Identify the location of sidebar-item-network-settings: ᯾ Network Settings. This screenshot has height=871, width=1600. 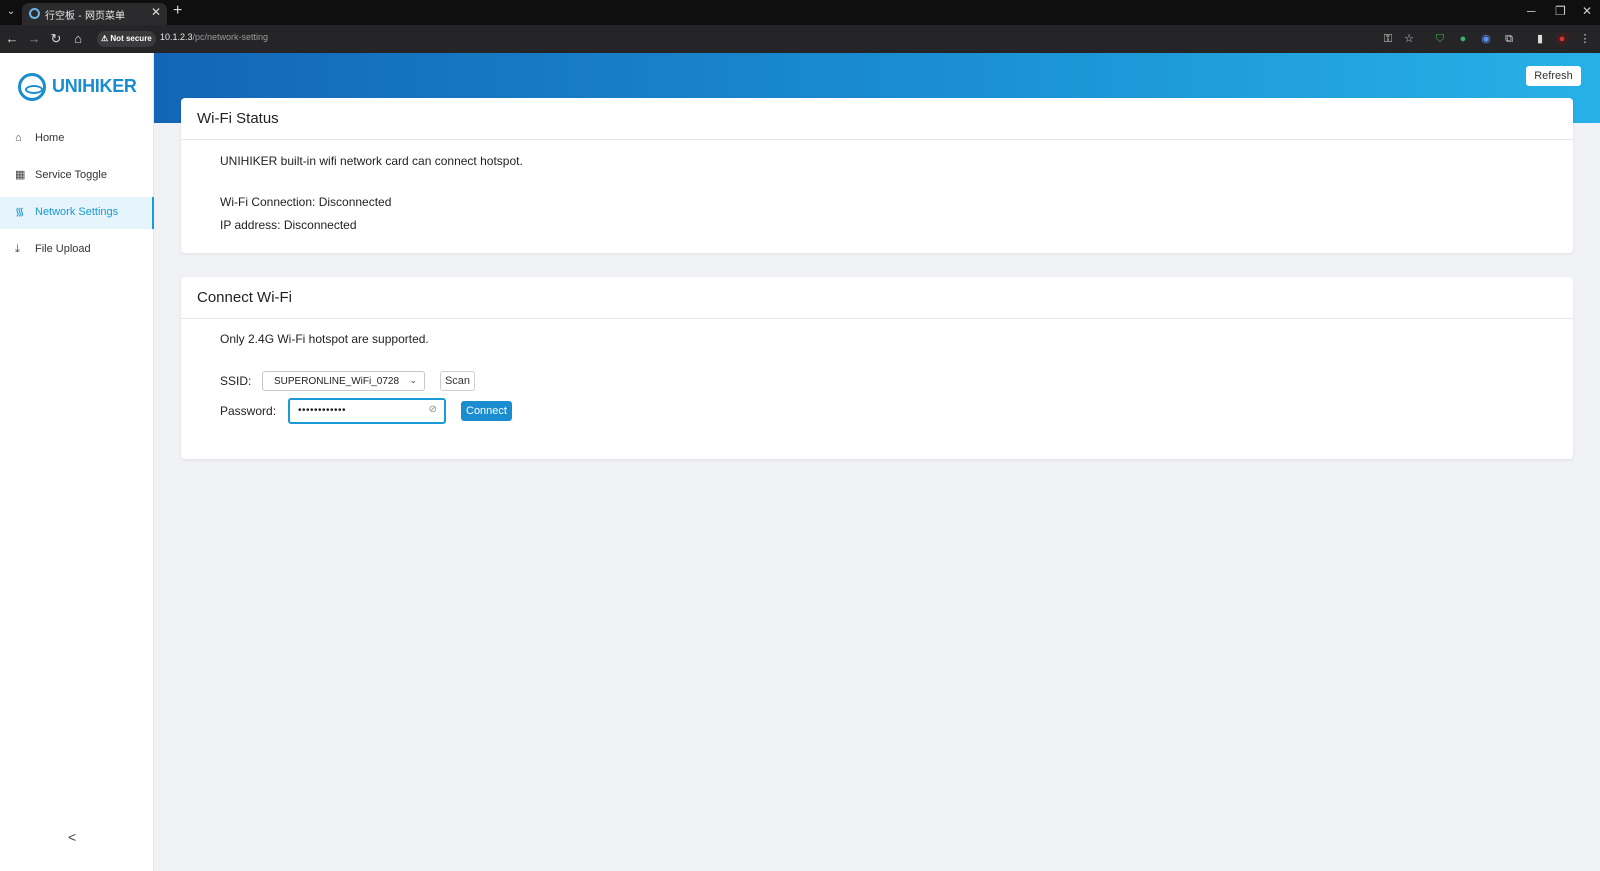
(77, 213).